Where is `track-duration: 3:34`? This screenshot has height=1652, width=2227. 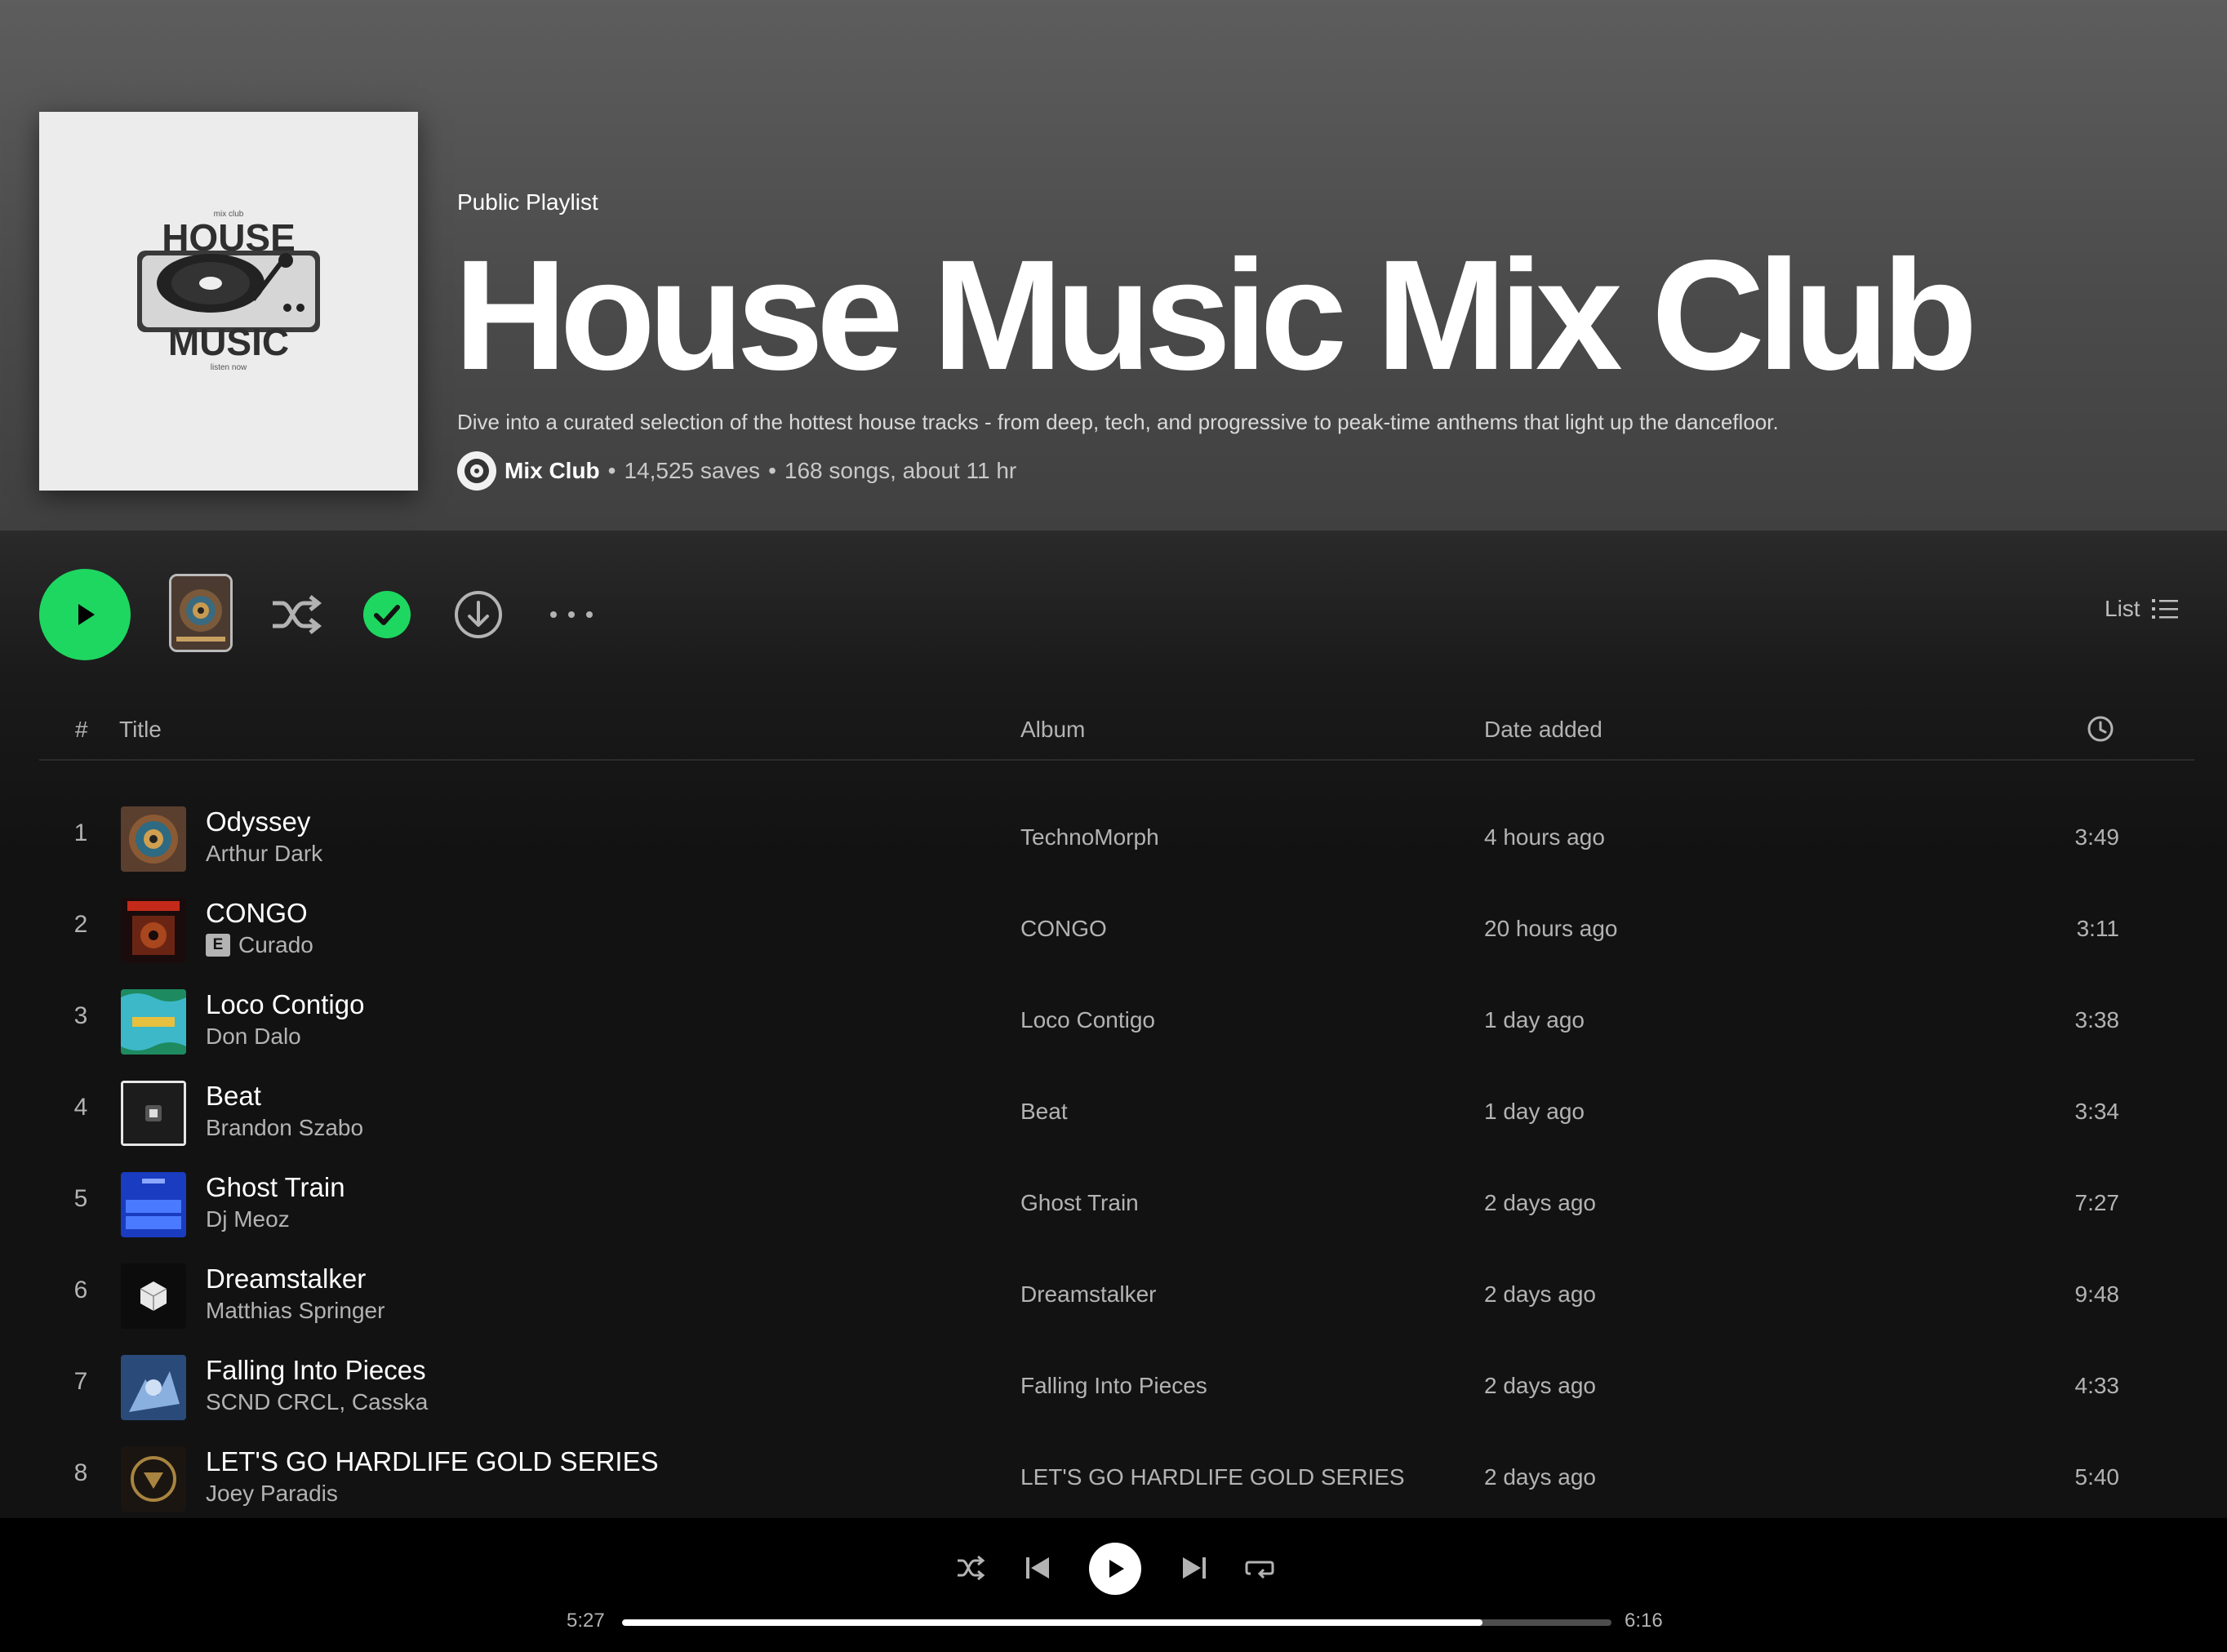
track-duration: 3:34 is located at coordinates (2097, 1111).